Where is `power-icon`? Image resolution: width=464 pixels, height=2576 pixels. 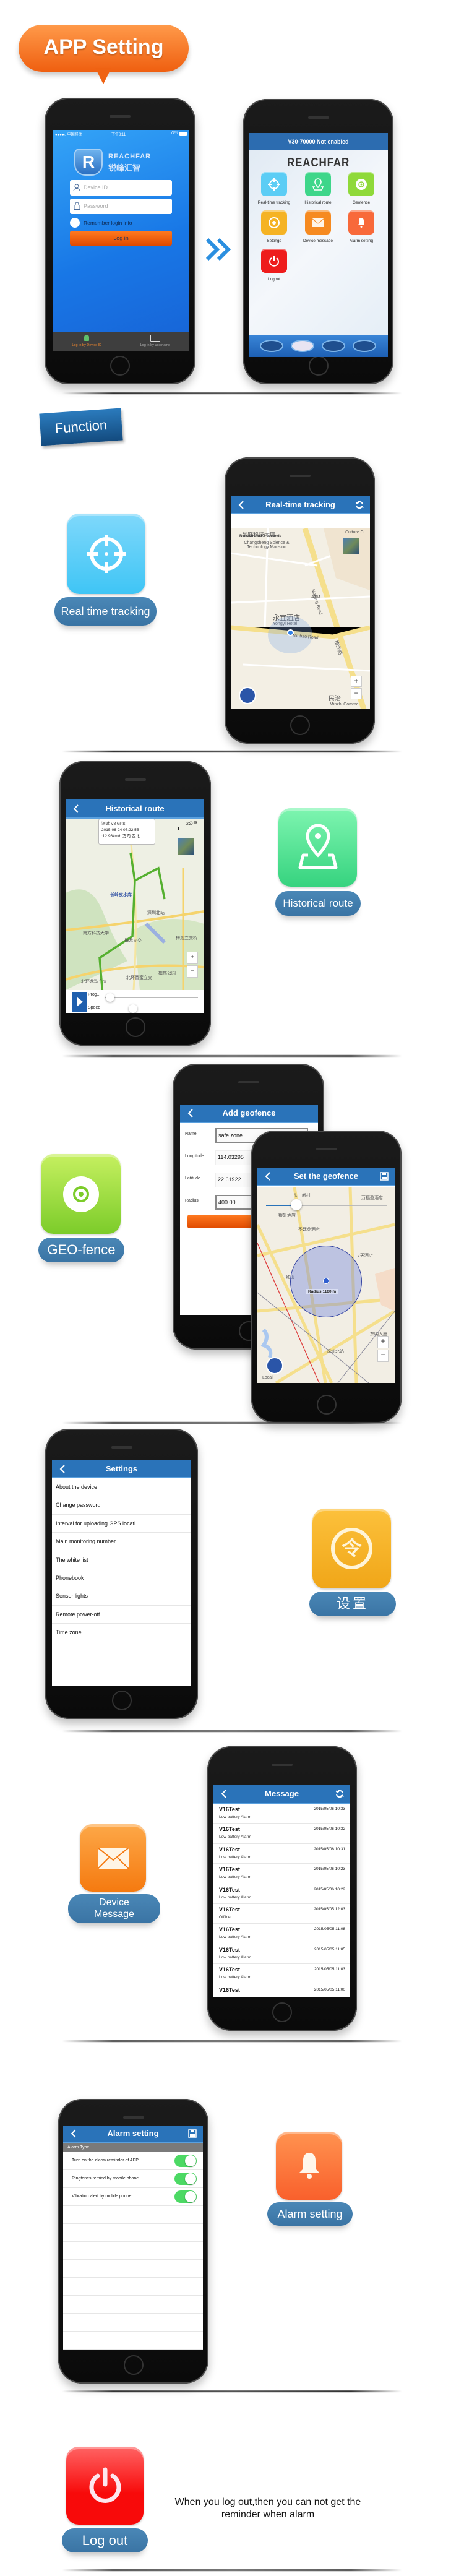
power-icon is located at coordinates (274, 261).